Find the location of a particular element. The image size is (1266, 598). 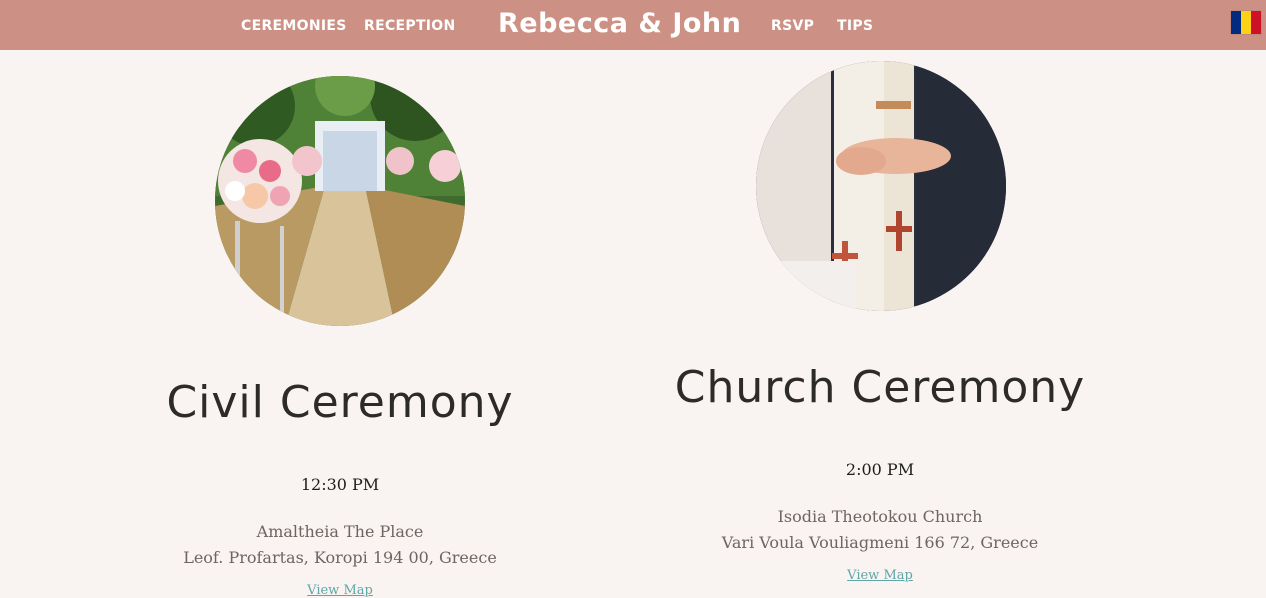

civil-ceremony-address: Leof. Profartas, Koropi 194 00, Greece is located at coordinates (340, 557).